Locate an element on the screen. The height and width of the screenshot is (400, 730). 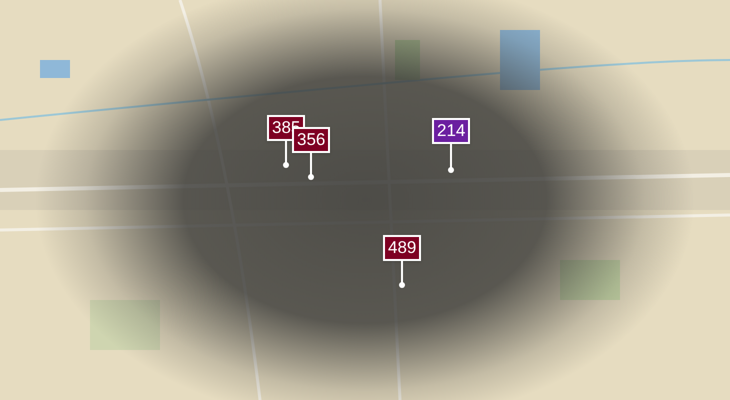
reading-marker: 489 is located at coordinates (402, 248).